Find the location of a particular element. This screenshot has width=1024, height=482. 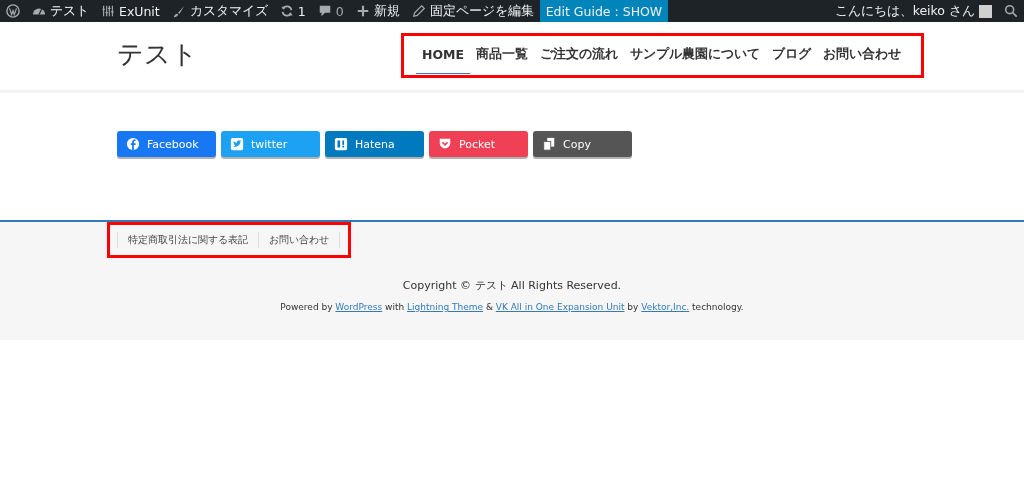

nav-item: 商品一覧 is located at coordinates (502, 55).